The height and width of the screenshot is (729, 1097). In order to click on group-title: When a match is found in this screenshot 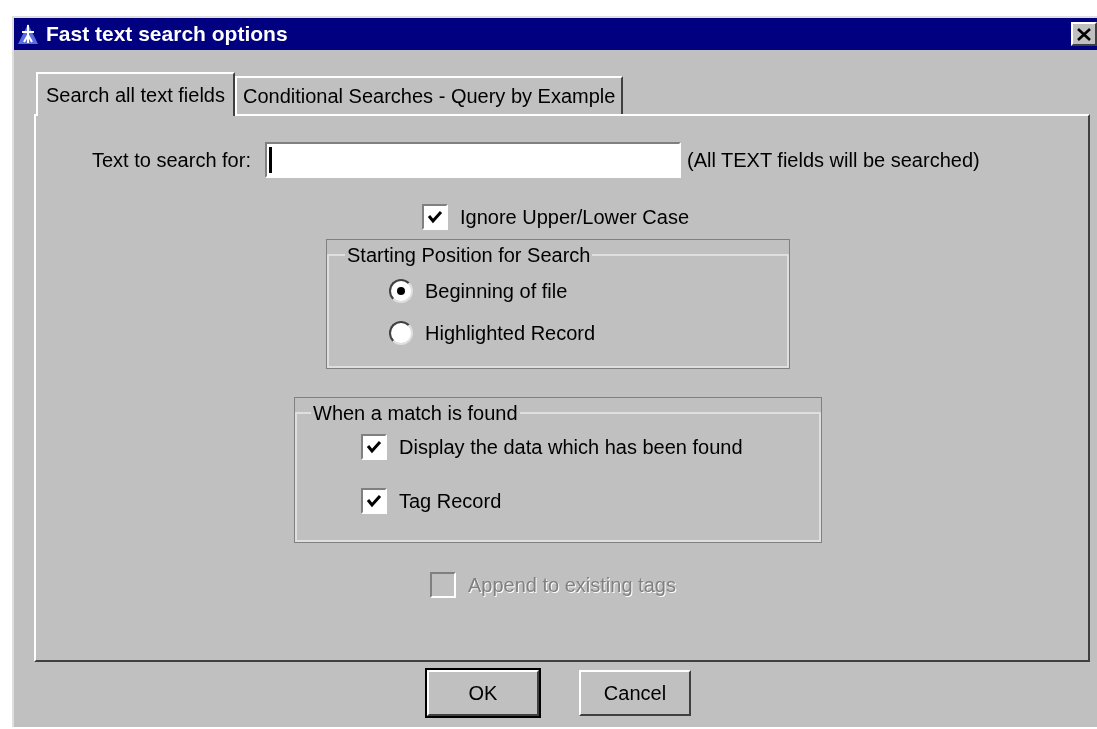, I will do `click(415, 413)`.